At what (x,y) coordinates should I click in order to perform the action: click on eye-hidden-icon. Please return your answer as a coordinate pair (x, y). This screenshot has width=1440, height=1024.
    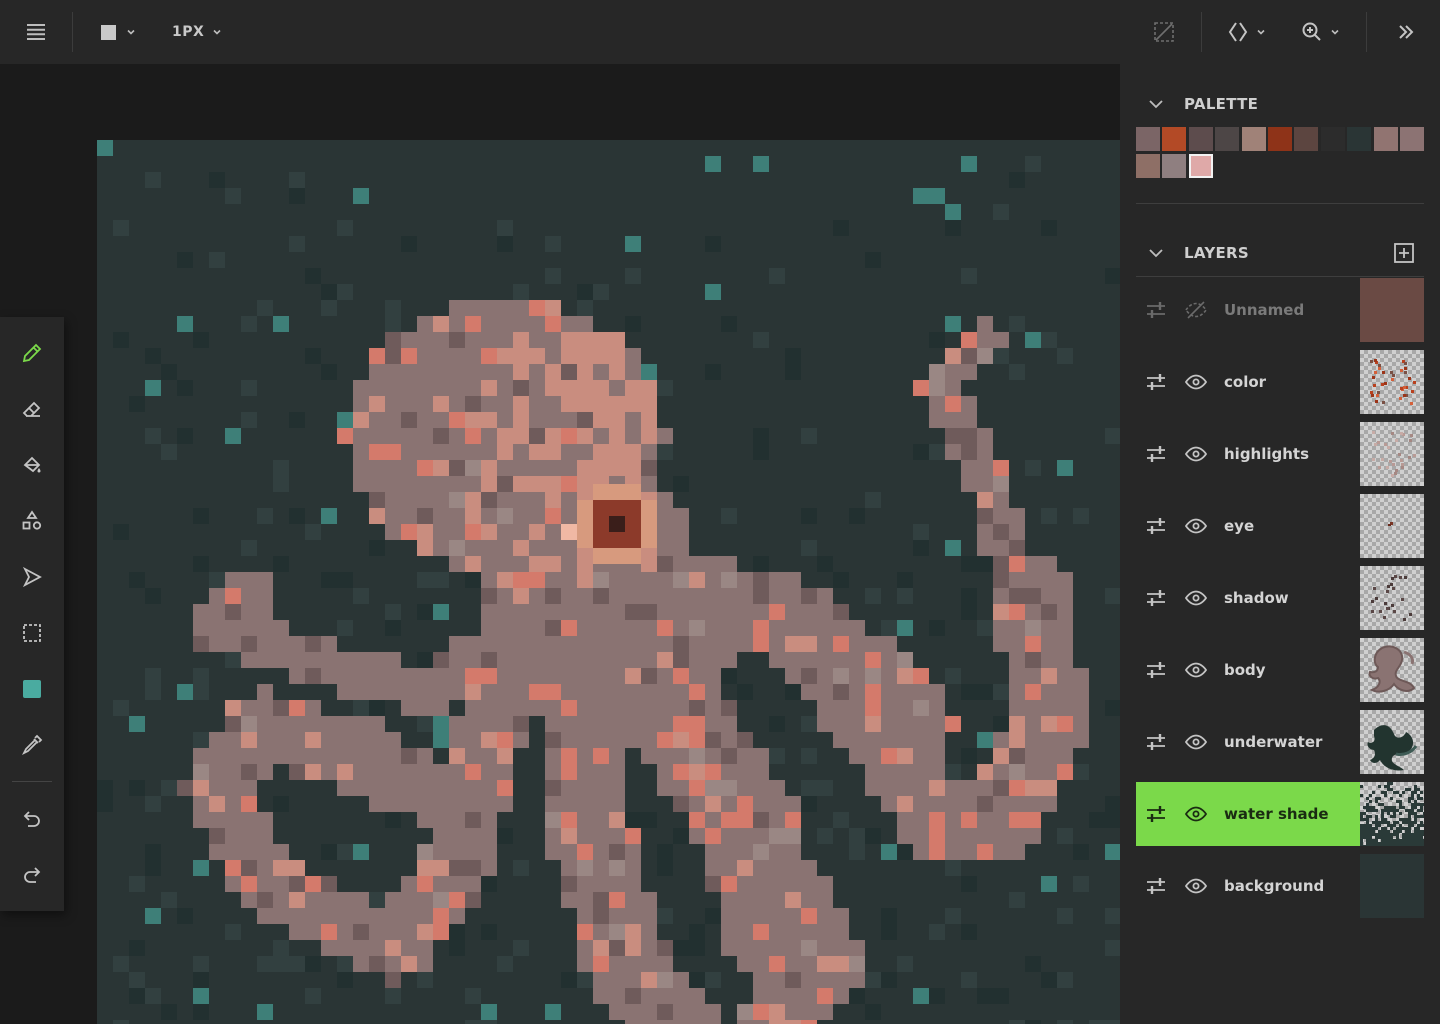
    Looking at the image, I should click on (1196, 310).